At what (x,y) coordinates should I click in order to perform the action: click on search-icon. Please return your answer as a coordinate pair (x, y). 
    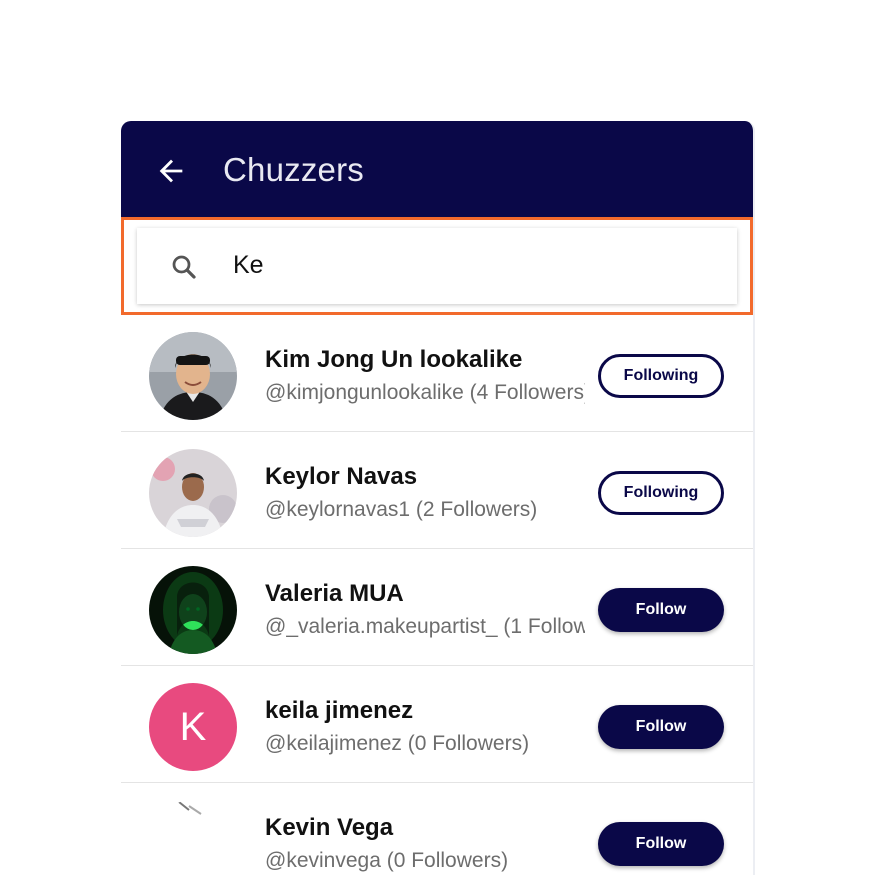
    Looking at the image, I should click on (184, 267).